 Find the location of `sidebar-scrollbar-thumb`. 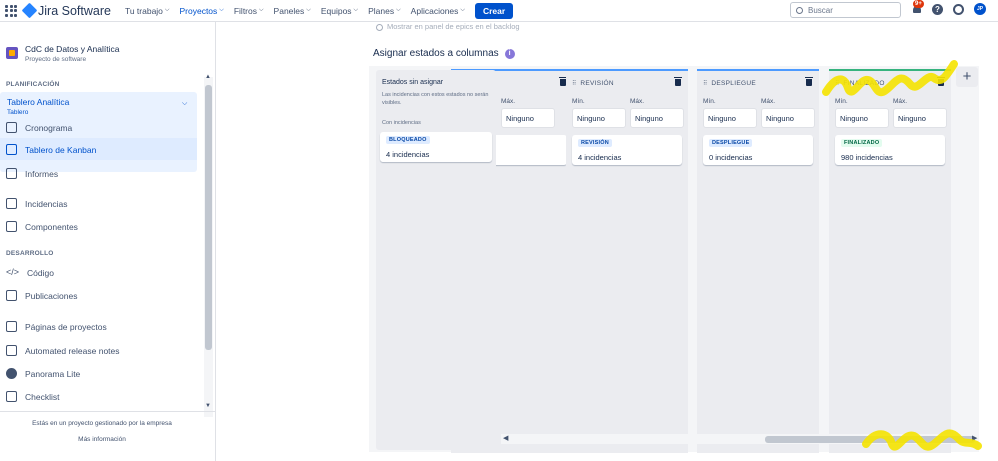

sidebar-scrollbar-thumb is located at coordinates (208, 217).